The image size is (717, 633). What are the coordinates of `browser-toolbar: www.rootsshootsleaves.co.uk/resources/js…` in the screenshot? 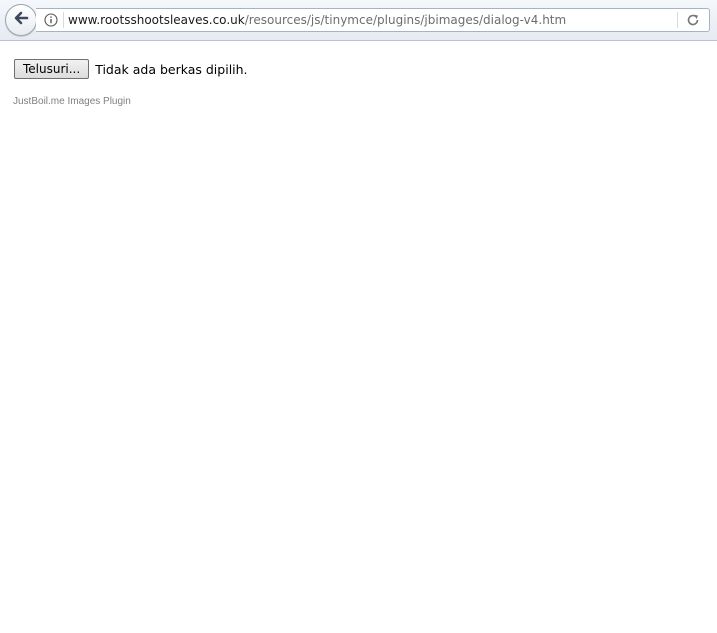 It's located at (358, 20).